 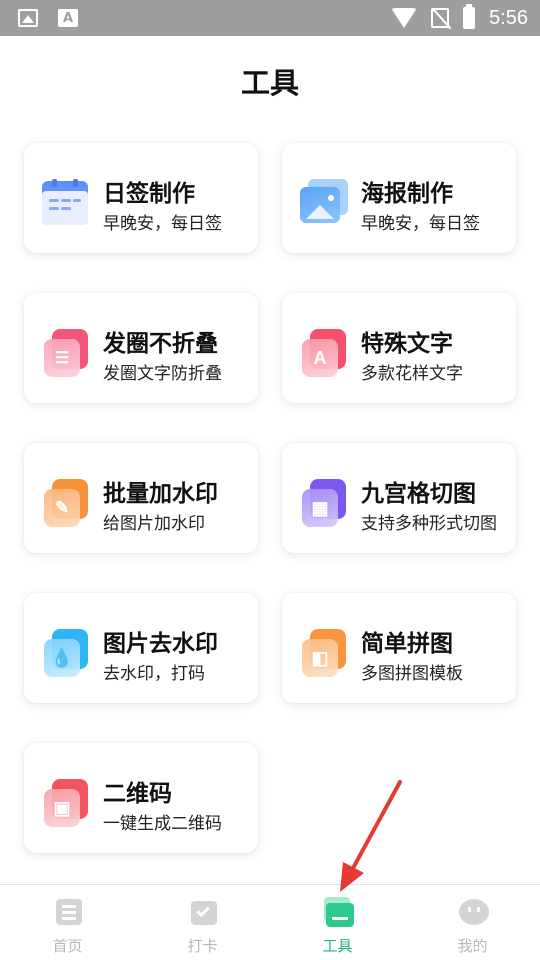 What do you see at coordinates (324, 353) in the screenshot?
I see `letter-a-icon: A` at bounding box center [324, 353].